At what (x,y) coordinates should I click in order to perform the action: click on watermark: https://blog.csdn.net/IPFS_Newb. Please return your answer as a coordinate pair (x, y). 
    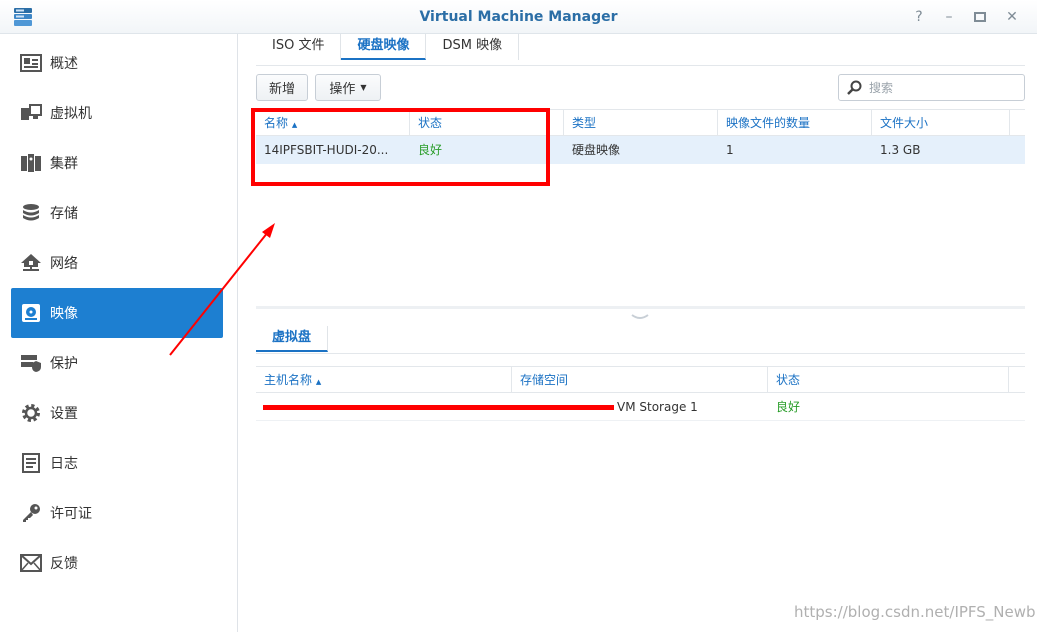
    Looking at the image, I should click on (915, 612).